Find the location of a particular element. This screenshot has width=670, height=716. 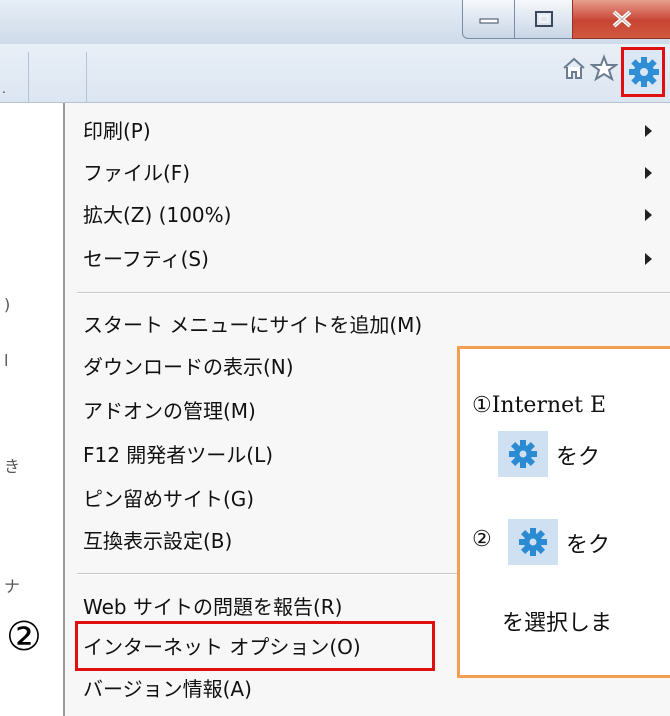

callout-line-4: を選択しま is located at coordinates (557, 623).